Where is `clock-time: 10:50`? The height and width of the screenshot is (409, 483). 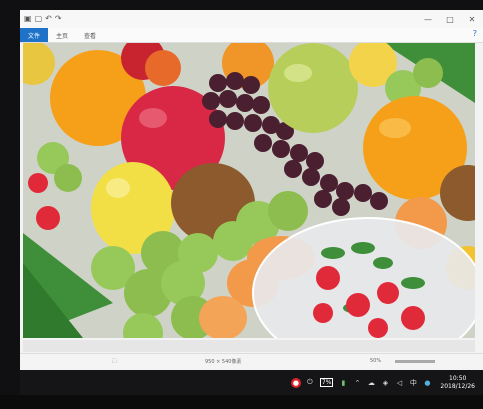
clock-time: 10:50 is located at coordinates (458, 378).